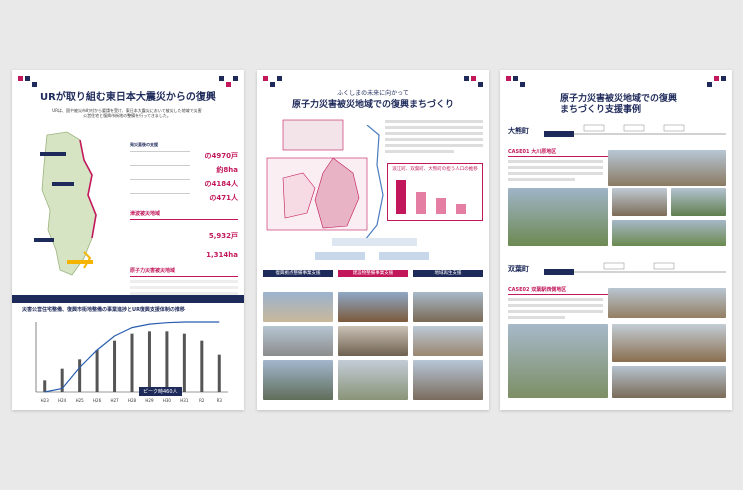 The width and height of the screenshot is (743, 490). I want to click on support-header: 発災直後の支援, so click(144, 144).